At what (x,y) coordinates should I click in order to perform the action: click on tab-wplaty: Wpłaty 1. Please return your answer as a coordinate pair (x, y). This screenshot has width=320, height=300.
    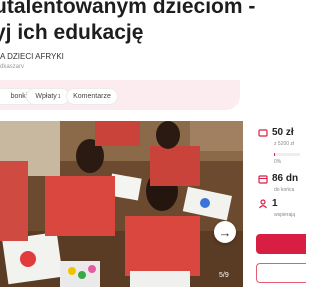
    Looking at the image, I should click on (48, 96).